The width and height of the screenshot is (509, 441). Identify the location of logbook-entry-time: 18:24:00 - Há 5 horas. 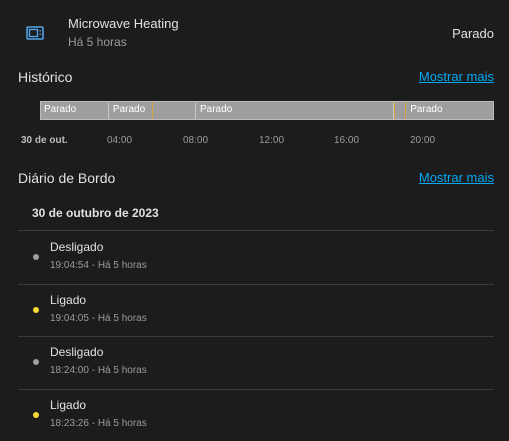
(98, 370).